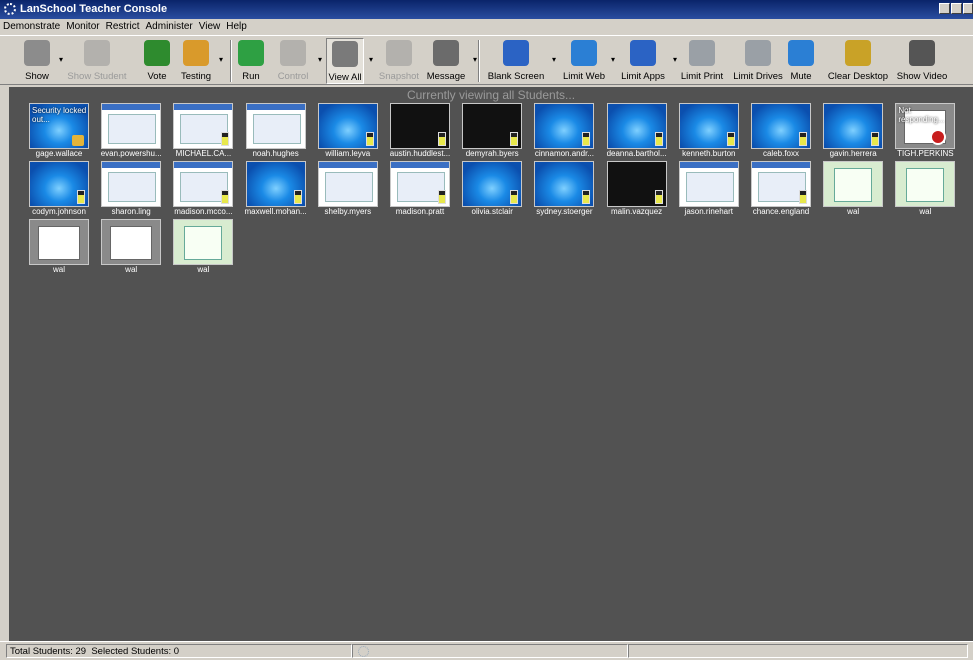  What do you see at coordinates (59, 190) in the screenshot?
I see `student-thumbnail: codym.johnson` at bounding box center [59, 190].